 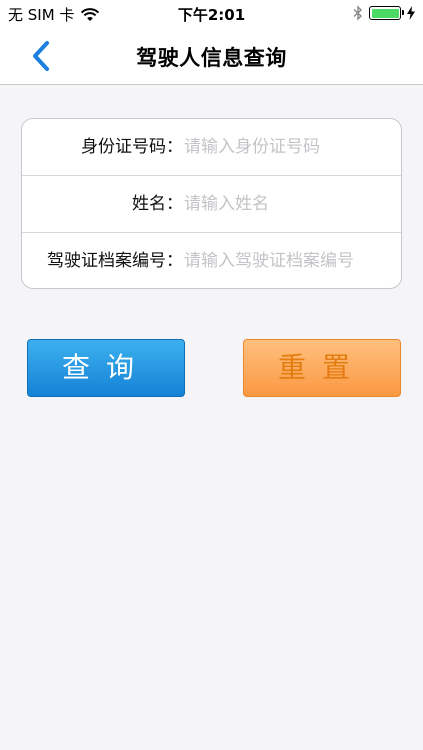 I want to click on license-file-number-input, so click(x=288, y=261).